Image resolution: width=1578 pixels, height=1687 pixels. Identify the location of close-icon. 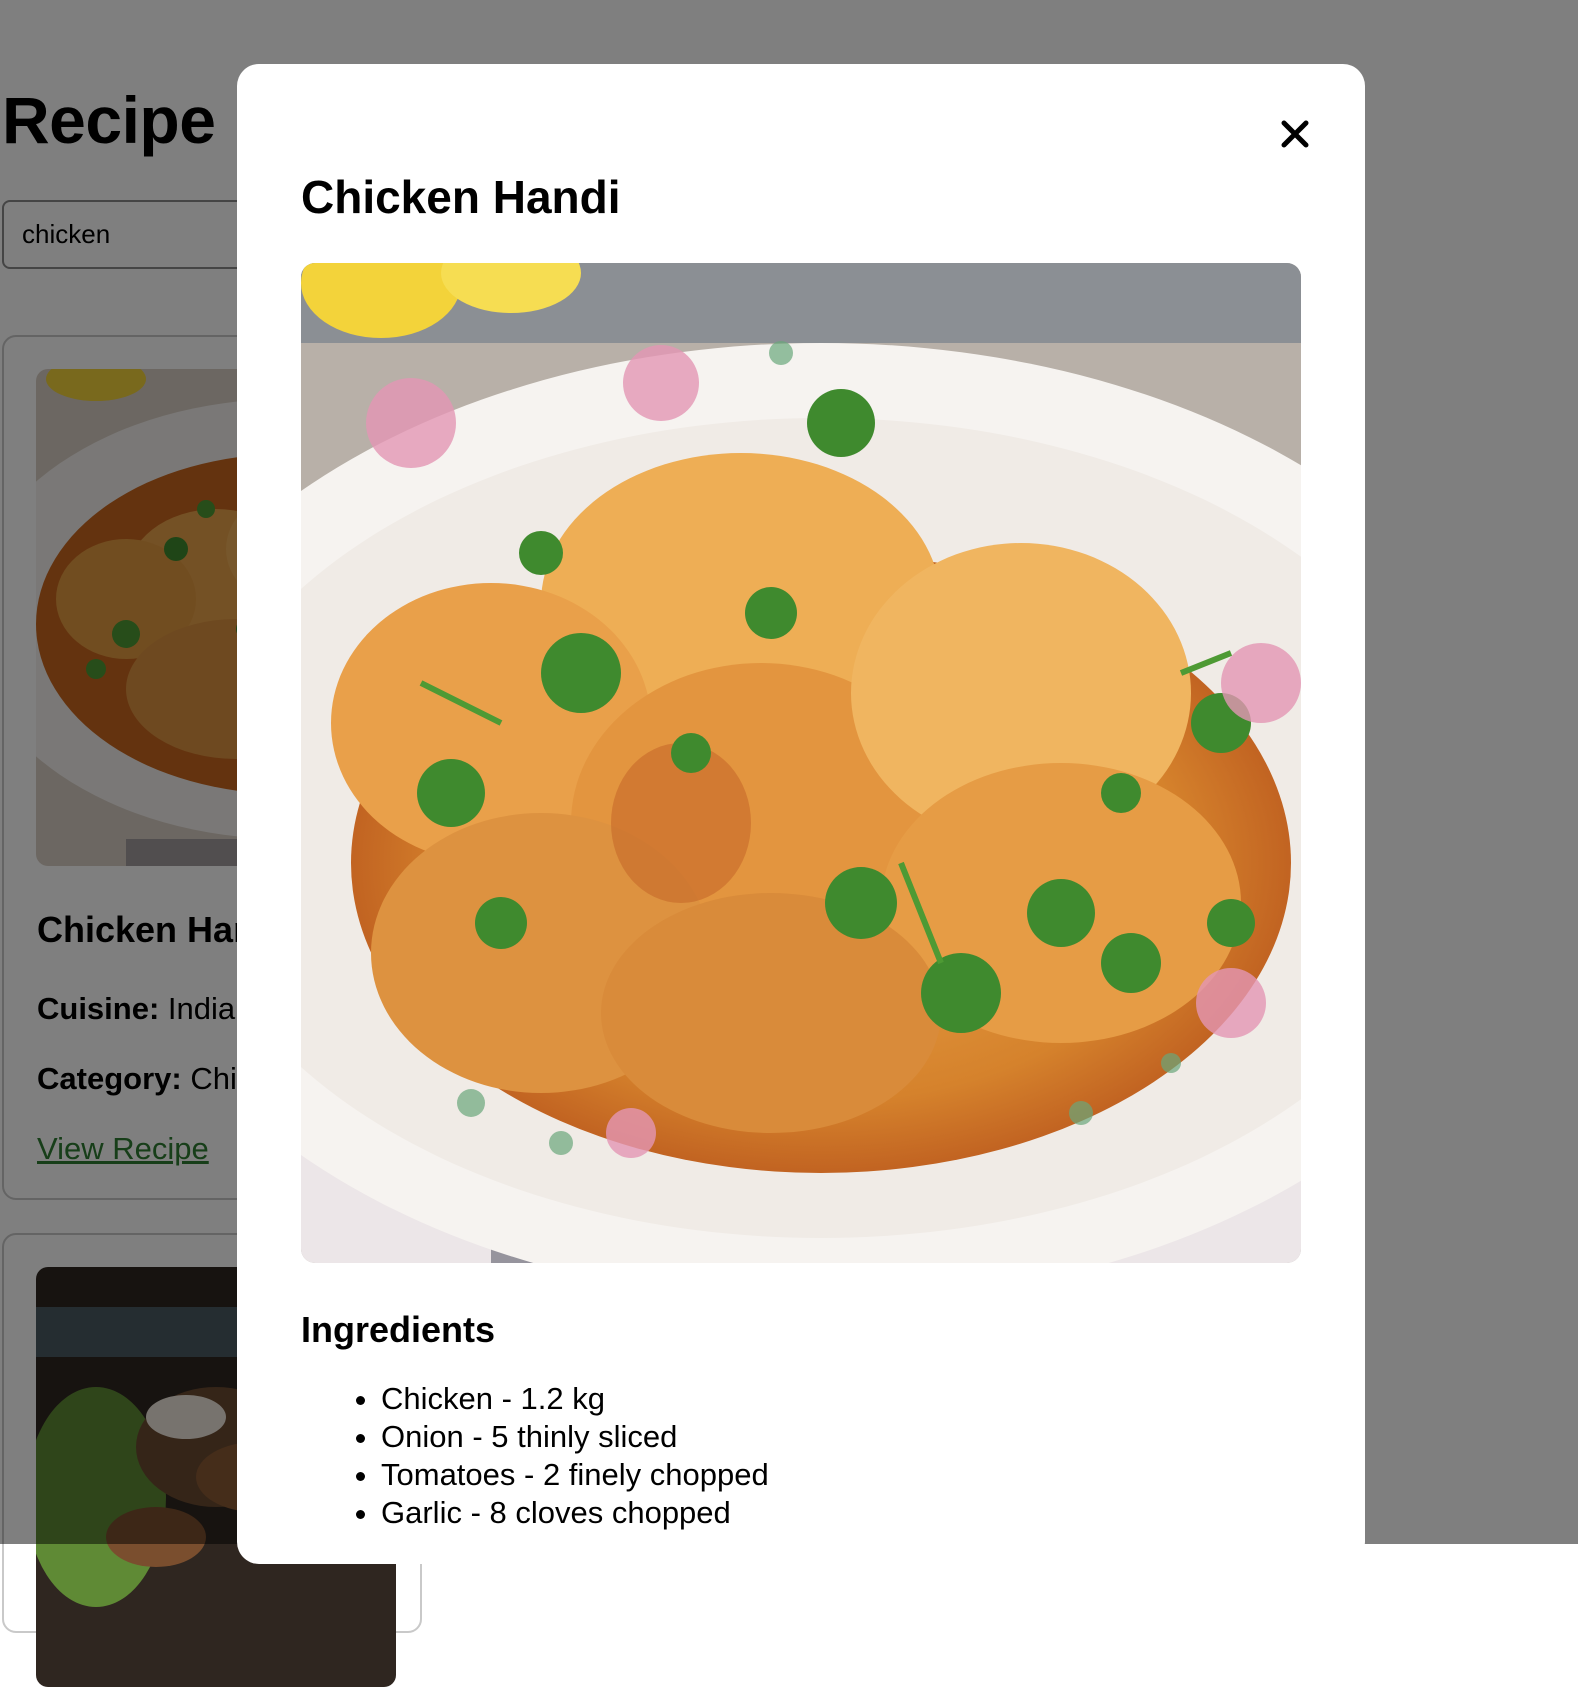
(1295, 134).